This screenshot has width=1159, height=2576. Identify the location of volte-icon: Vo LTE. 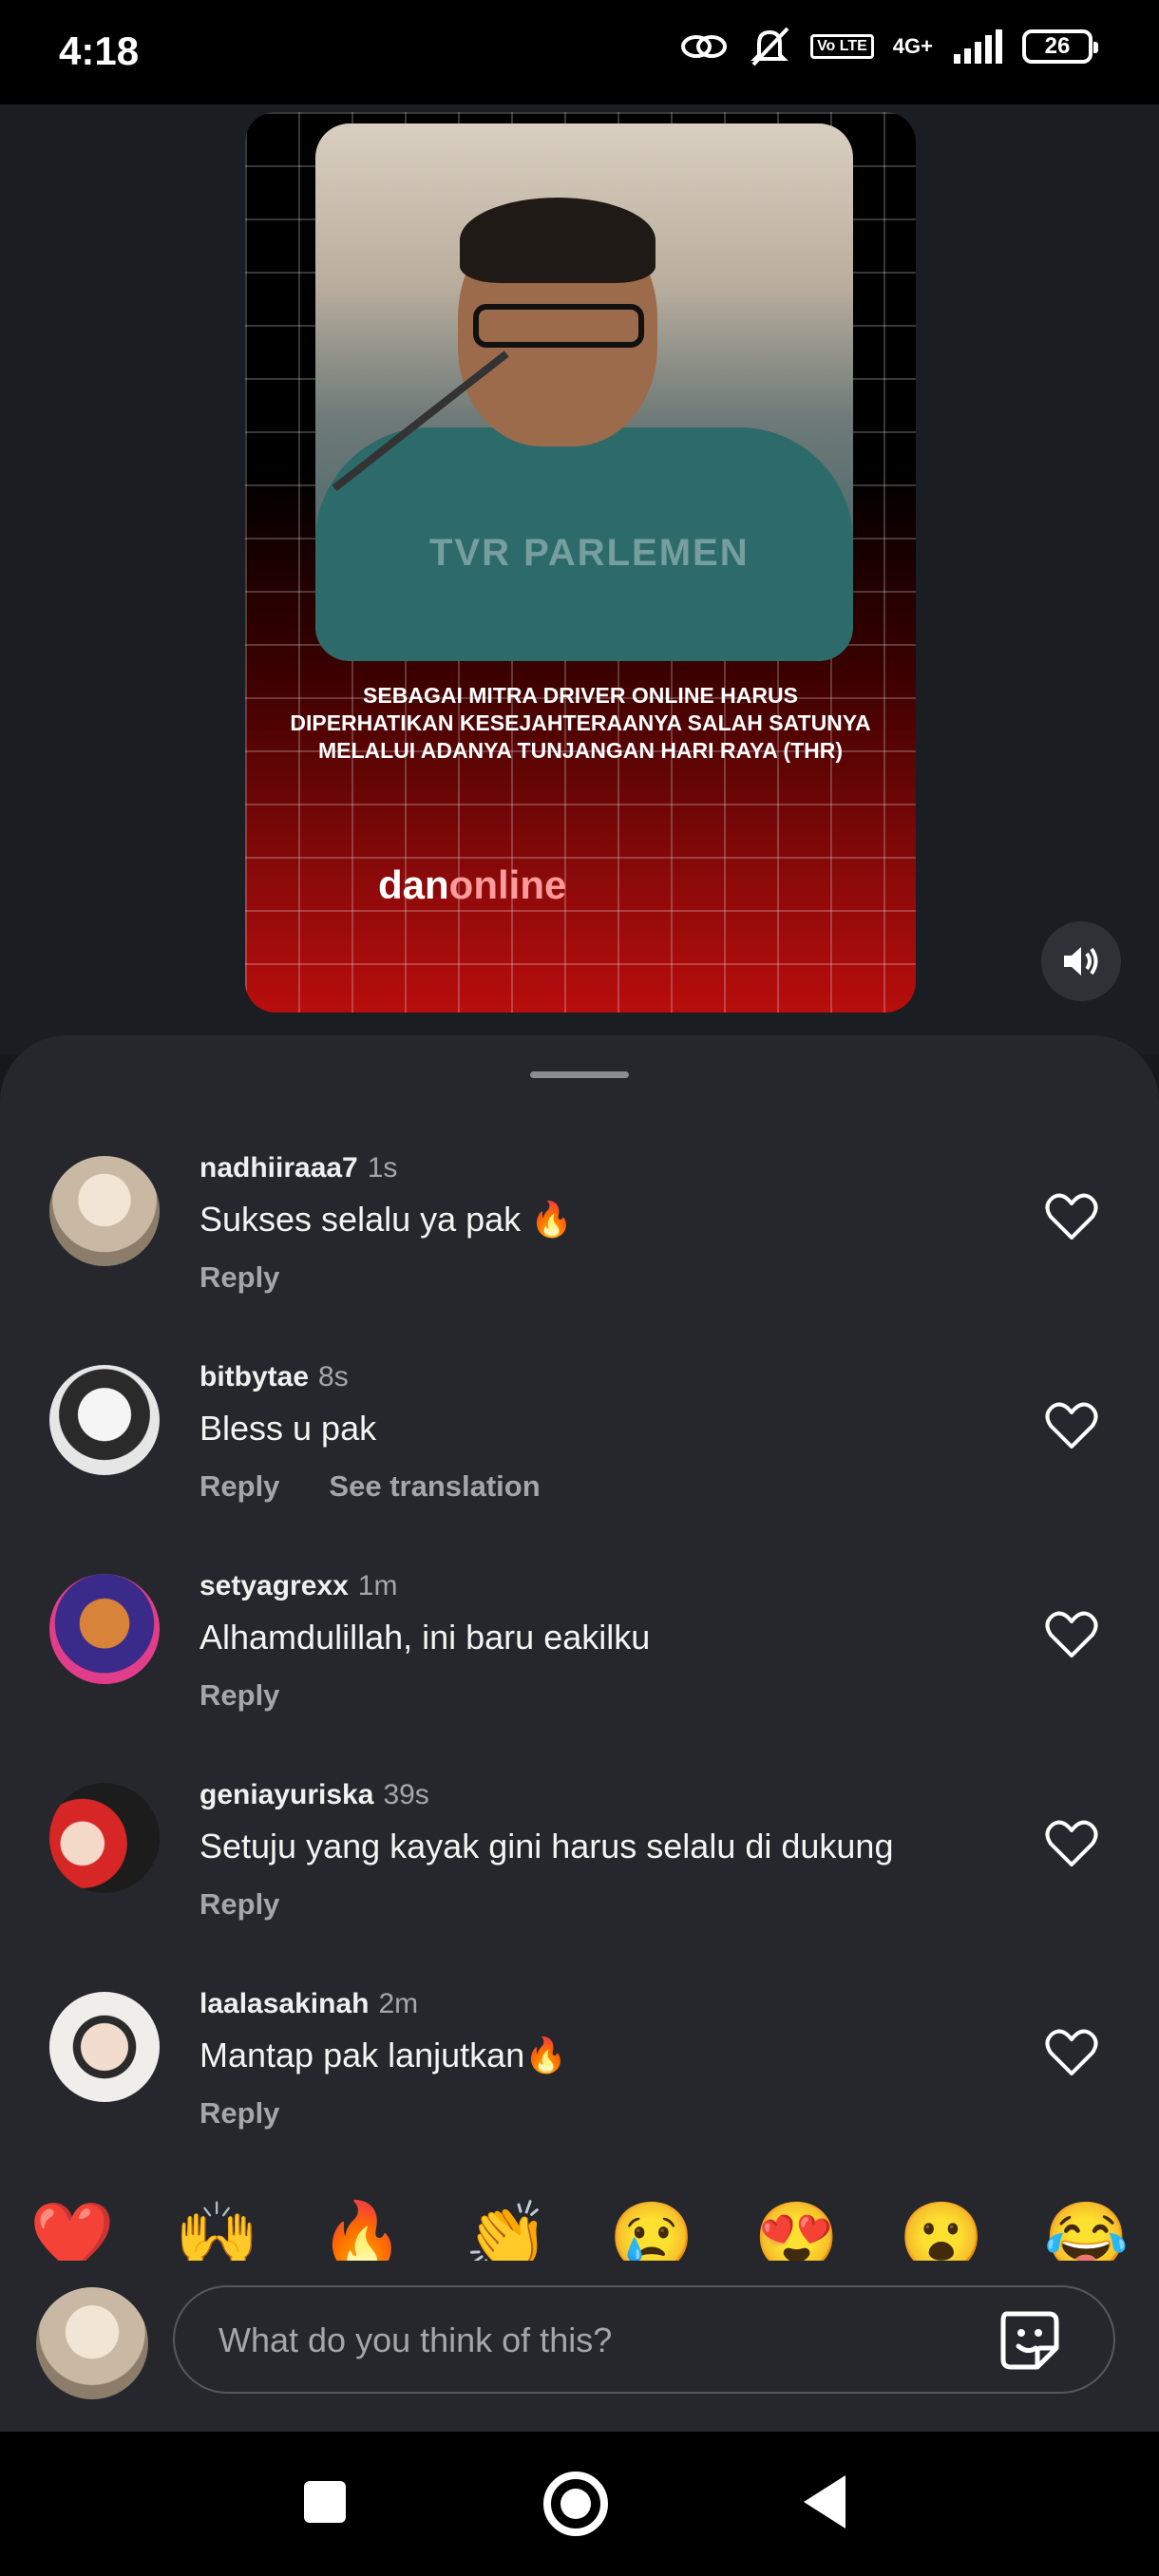
(842, 46).